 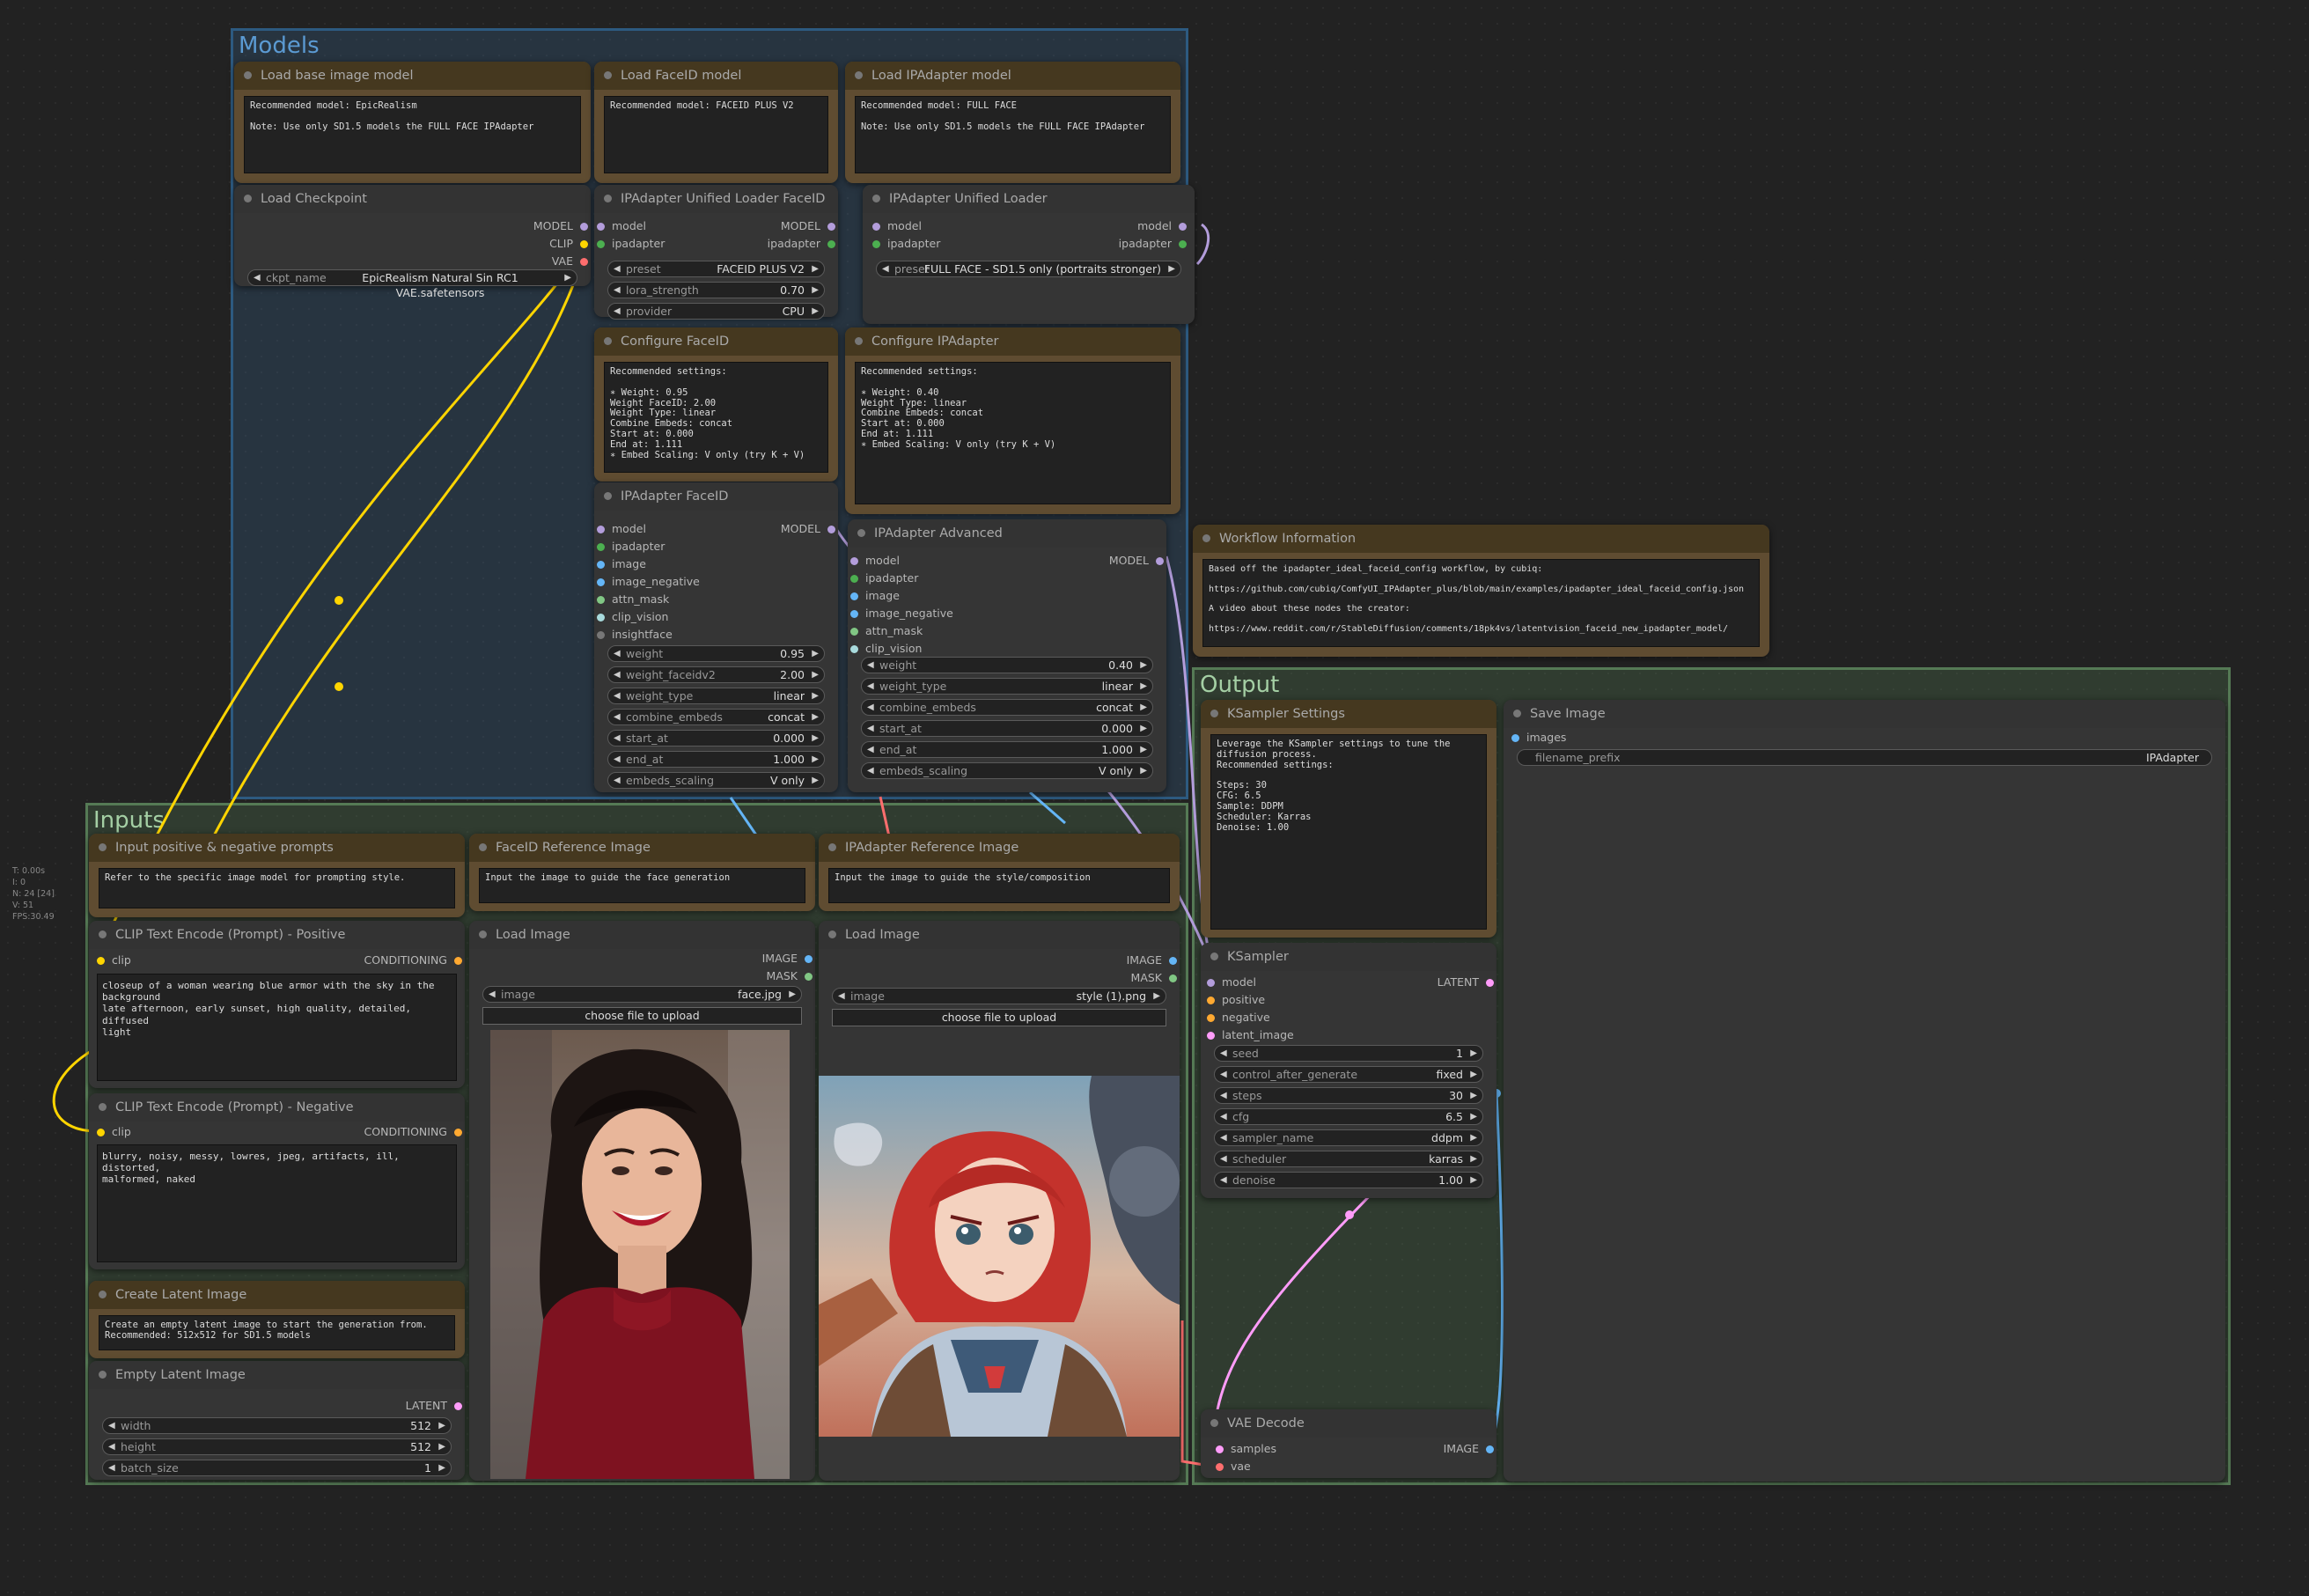 I want to click on output-clip: CLIP, so click(x=570, y=244).